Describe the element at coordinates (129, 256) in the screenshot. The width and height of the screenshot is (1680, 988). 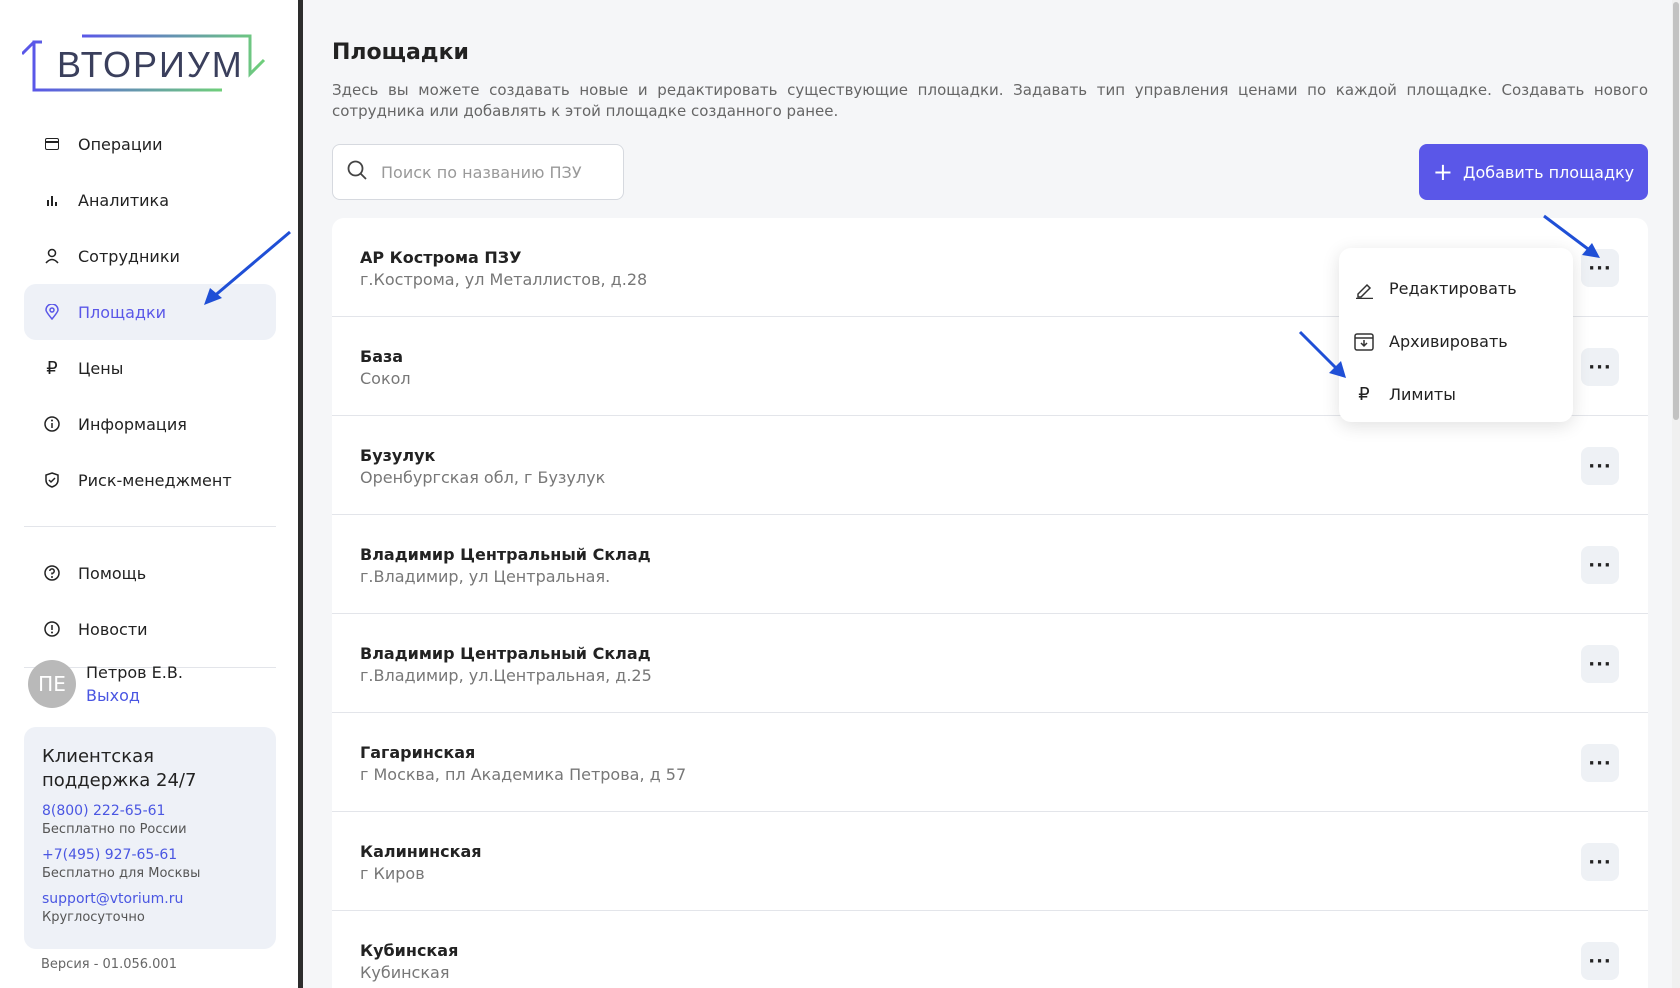
I see `sidebar-item-label: Сотрудники` at that location.